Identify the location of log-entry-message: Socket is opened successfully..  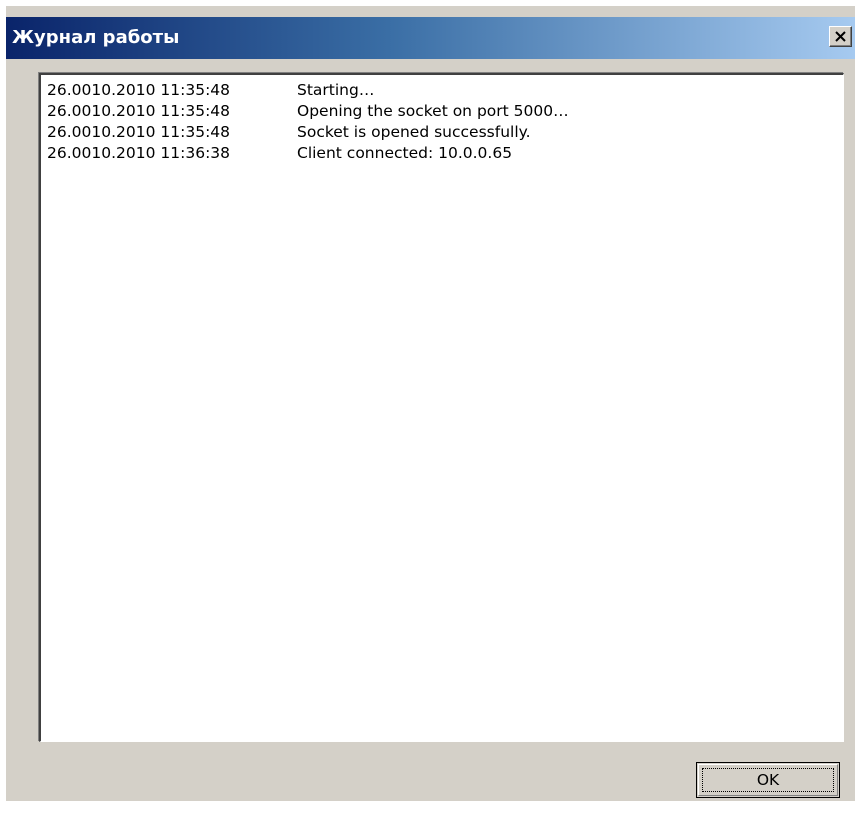
(414, 132).